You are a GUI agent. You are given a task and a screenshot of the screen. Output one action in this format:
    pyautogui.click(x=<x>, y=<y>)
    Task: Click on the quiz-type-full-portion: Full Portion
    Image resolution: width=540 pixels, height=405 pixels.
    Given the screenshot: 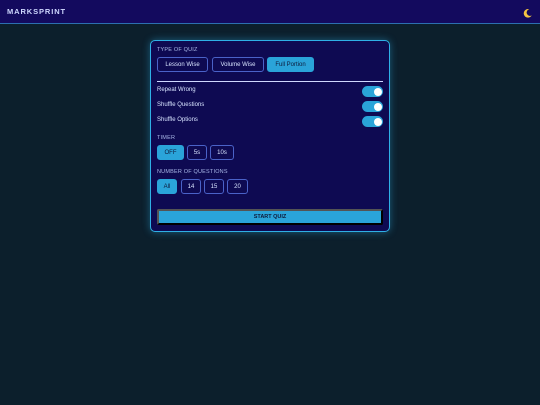 What is the action you would take?
    pyautogui.click(x=290, y=64)
    